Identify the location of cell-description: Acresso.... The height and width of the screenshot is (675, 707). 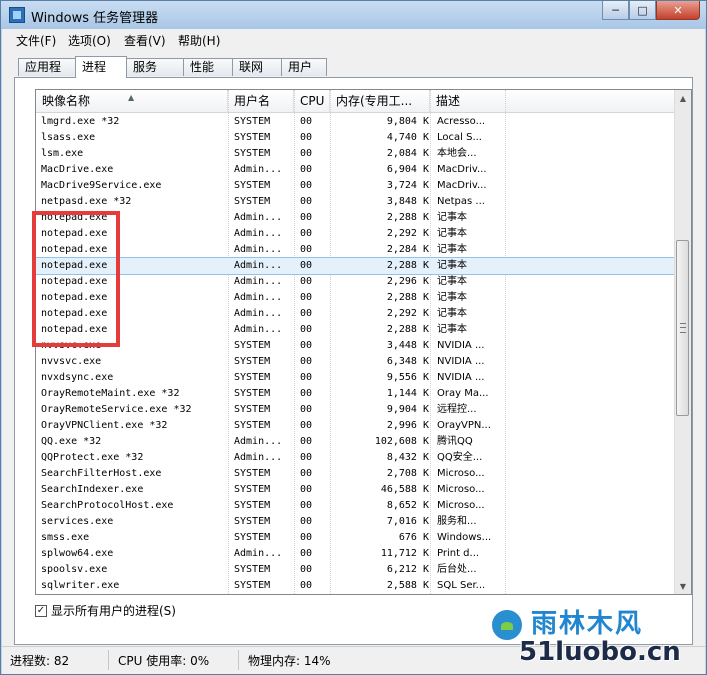
(461, 121).